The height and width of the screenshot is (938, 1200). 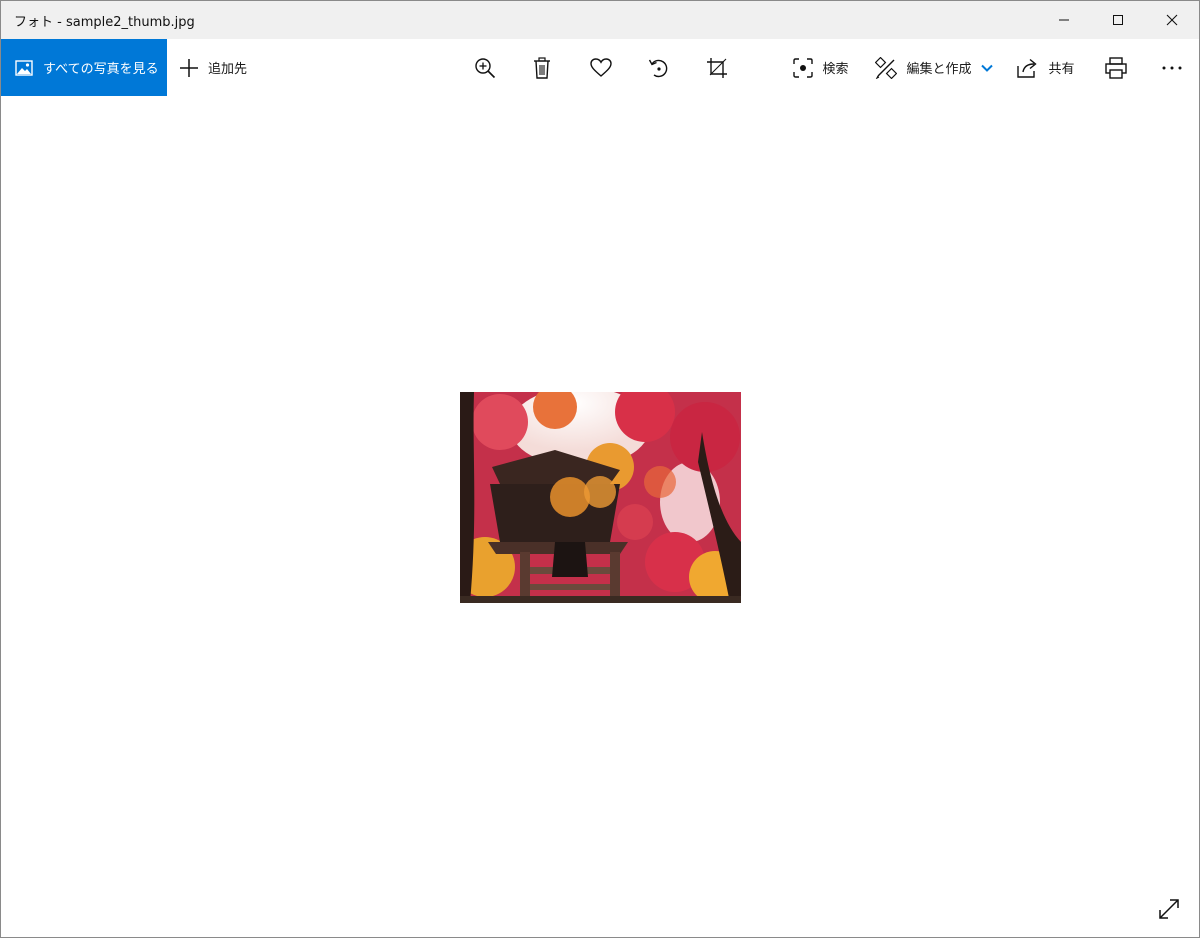 What do you see at coordinates (600, 20) in the screenshot?
I see `title-bar: フォト - sample2_thumb.jpg` at bounding box center [600, 20].